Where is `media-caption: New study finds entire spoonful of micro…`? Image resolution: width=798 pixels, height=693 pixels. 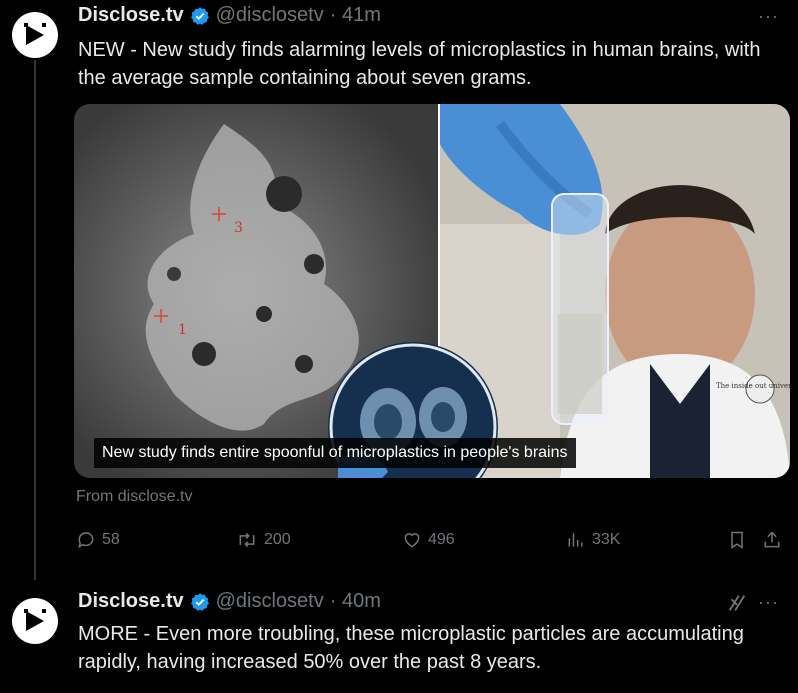 media-caption: New study finds entire spoonful of micro… is located at coordinates (335, 453).